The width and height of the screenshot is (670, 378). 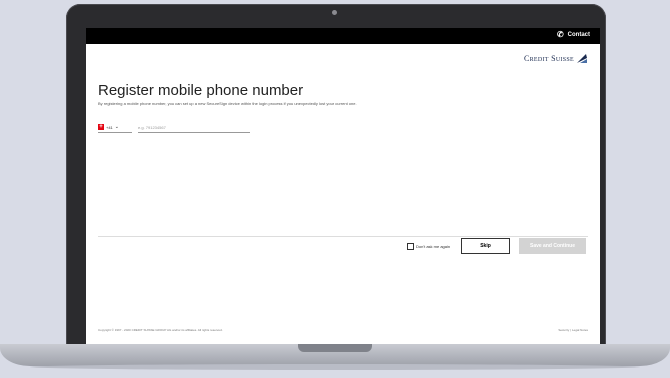 I want to click on dont-ask-checkbox: Don't ask me again, so click(x=428, y=246).